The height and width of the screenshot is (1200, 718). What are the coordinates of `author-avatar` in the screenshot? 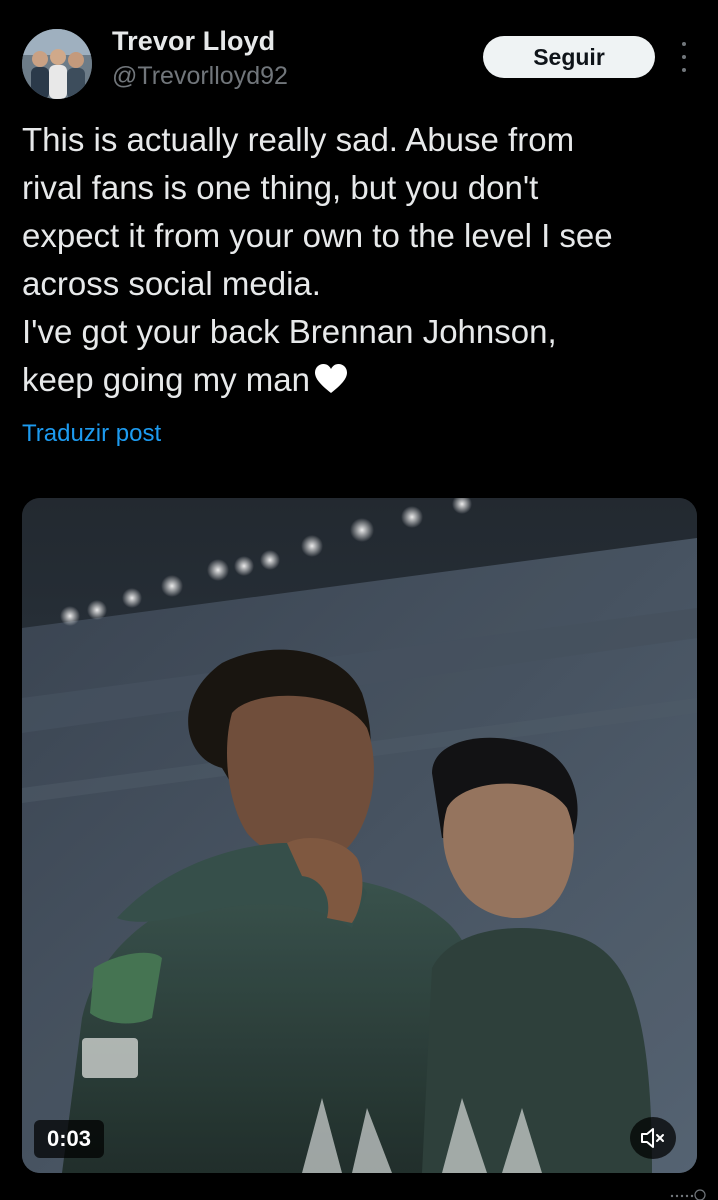 It's located at (57, 64).